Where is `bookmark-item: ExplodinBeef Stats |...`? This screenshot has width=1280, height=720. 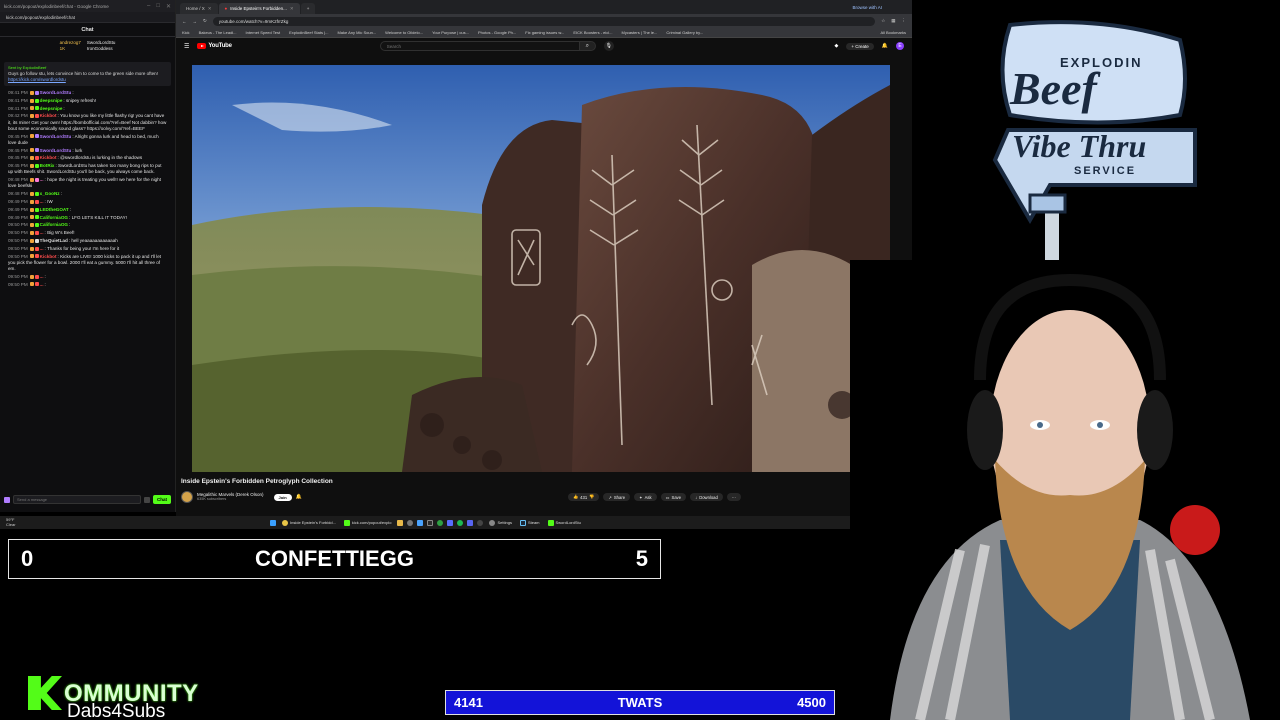
bookmark-item: ExplodinBeef Stats |... is located at coordinates (308, 32).